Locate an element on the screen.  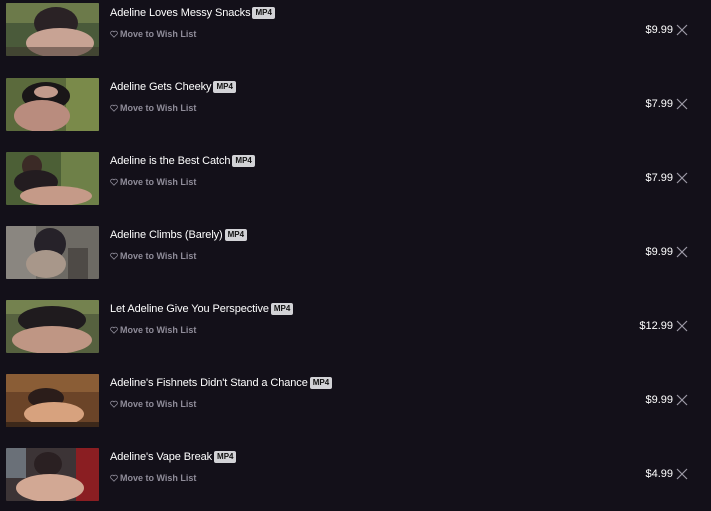
item-title-row: Let Adeline Give You Perspective MP4 is located at coordinates (202, 309).